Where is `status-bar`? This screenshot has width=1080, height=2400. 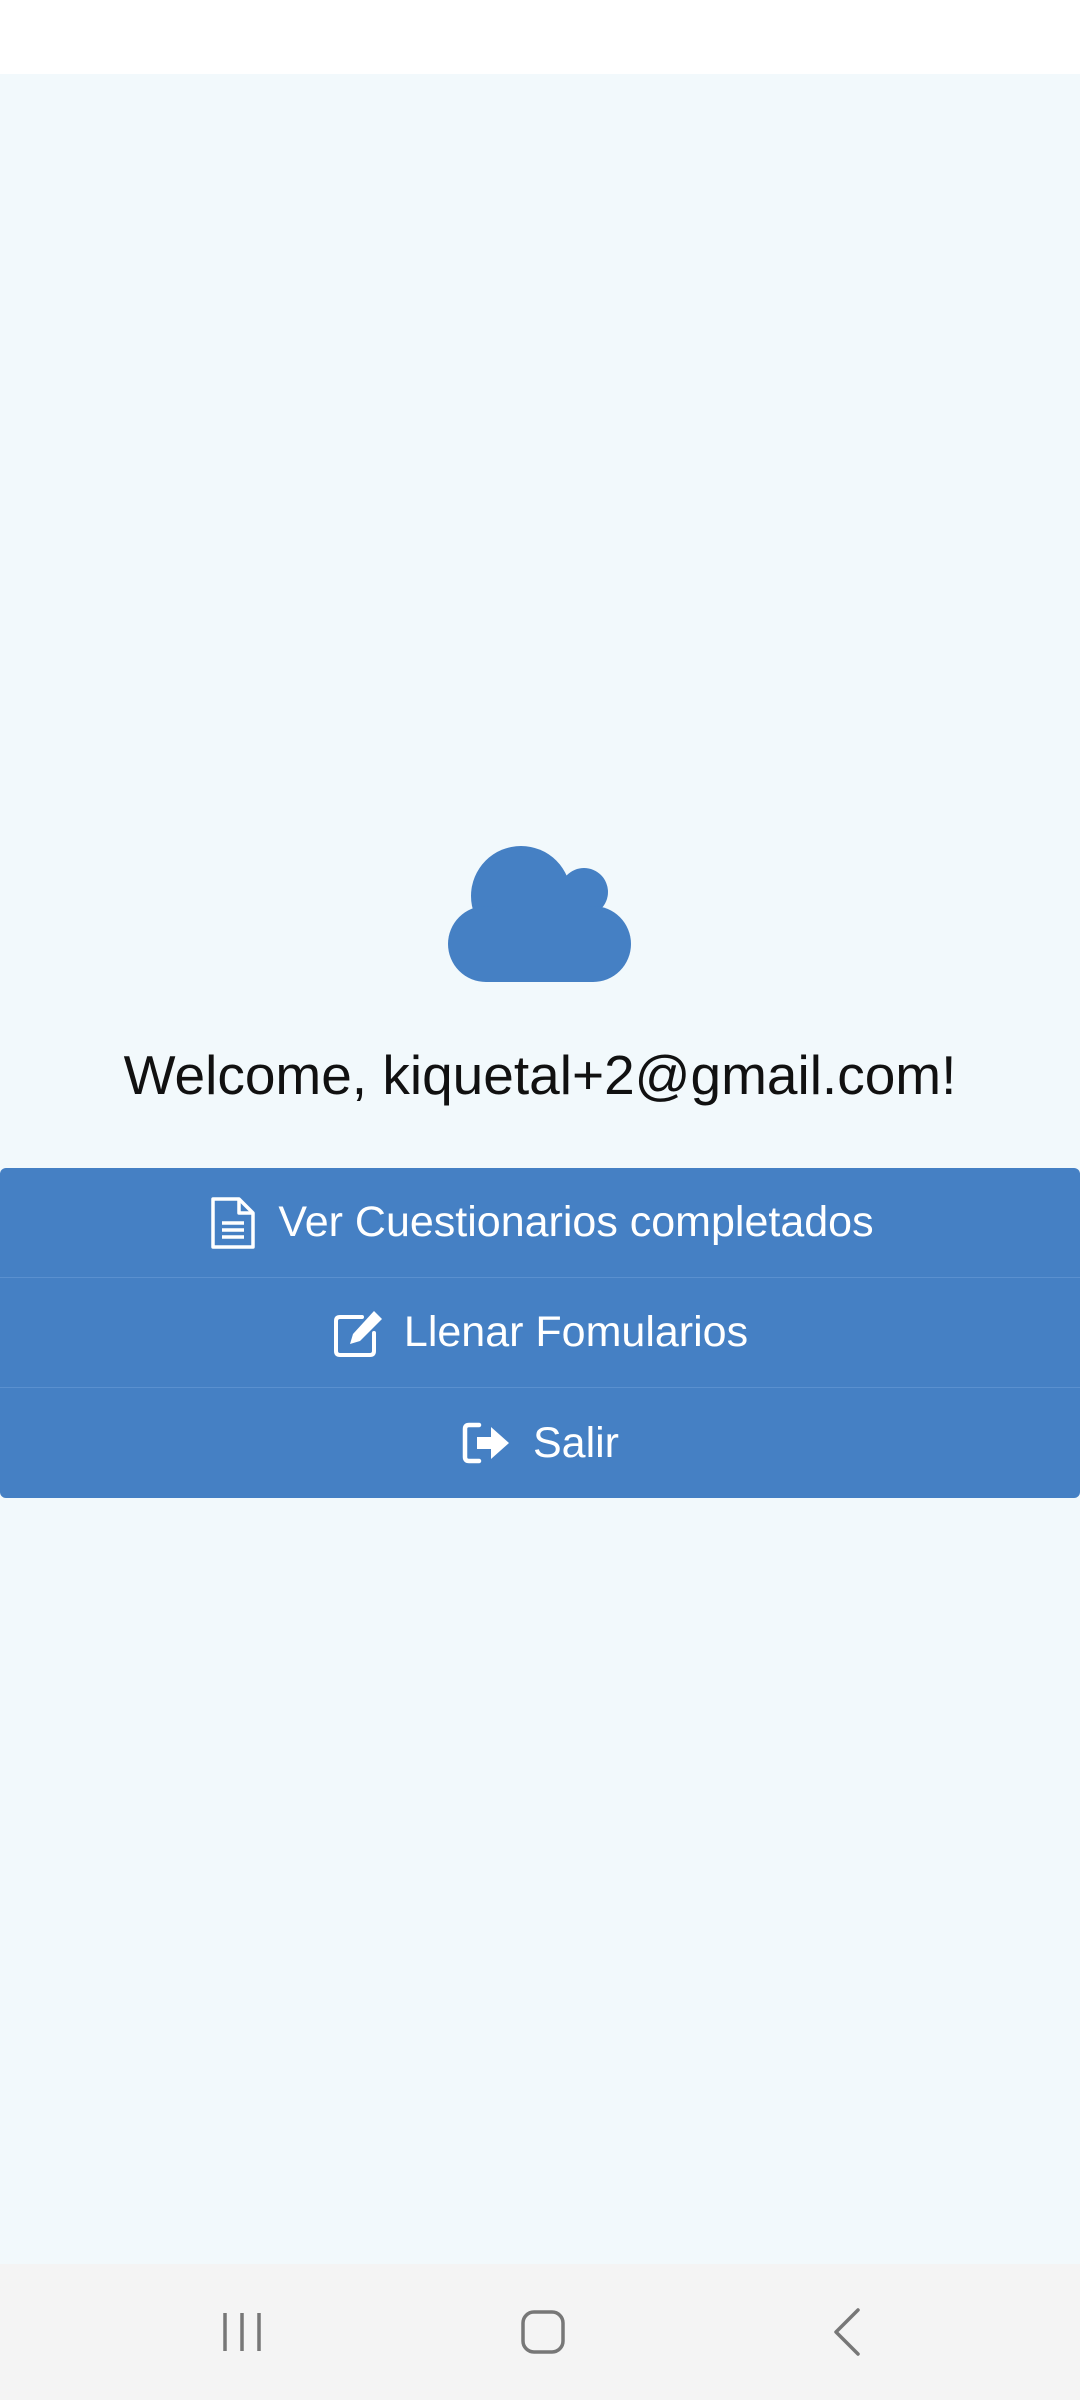
status-bar is located at coordinates (540, 37).